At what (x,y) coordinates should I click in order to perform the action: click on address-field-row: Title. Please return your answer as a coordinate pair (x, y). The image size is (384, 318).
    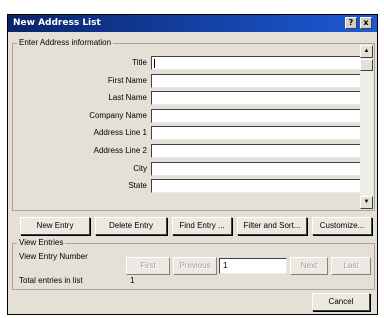
    Looking at the image, I should click on (188, 63).